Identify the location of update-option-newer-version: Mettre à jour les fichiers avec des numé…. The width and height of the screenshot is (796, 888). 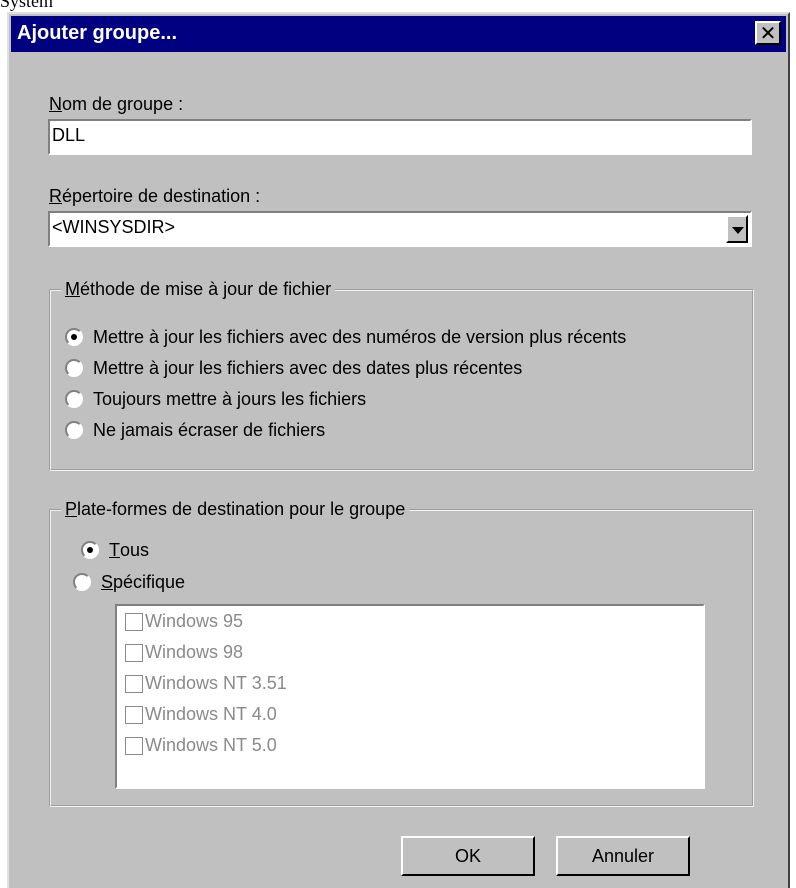
(345, 337).